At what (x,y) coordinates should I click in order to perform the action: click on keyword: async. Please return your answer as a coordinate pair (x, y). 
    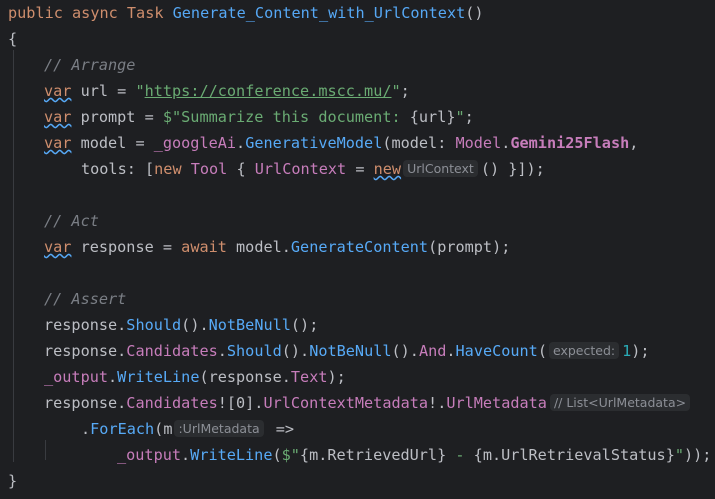
    Looking at the image, I should click on (95, 13).